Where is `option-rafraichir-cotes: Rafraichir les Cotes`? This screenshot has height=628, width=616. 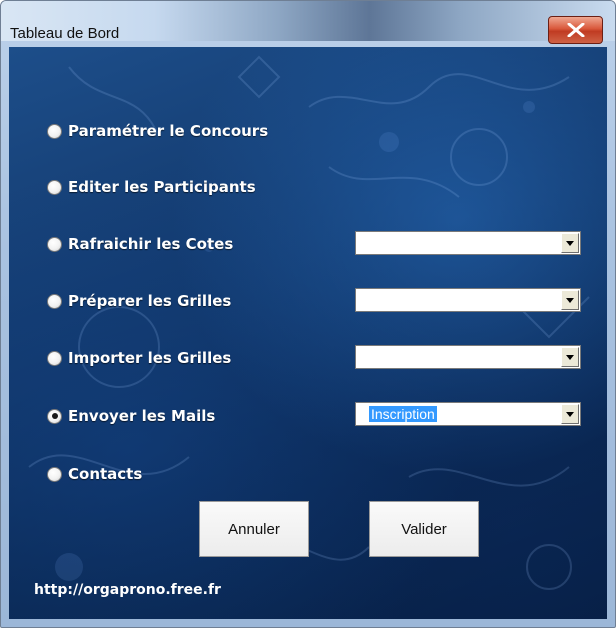
option-rafraichir-cotes: Rafraichir les Cotes is located at coordinates (140, 244).